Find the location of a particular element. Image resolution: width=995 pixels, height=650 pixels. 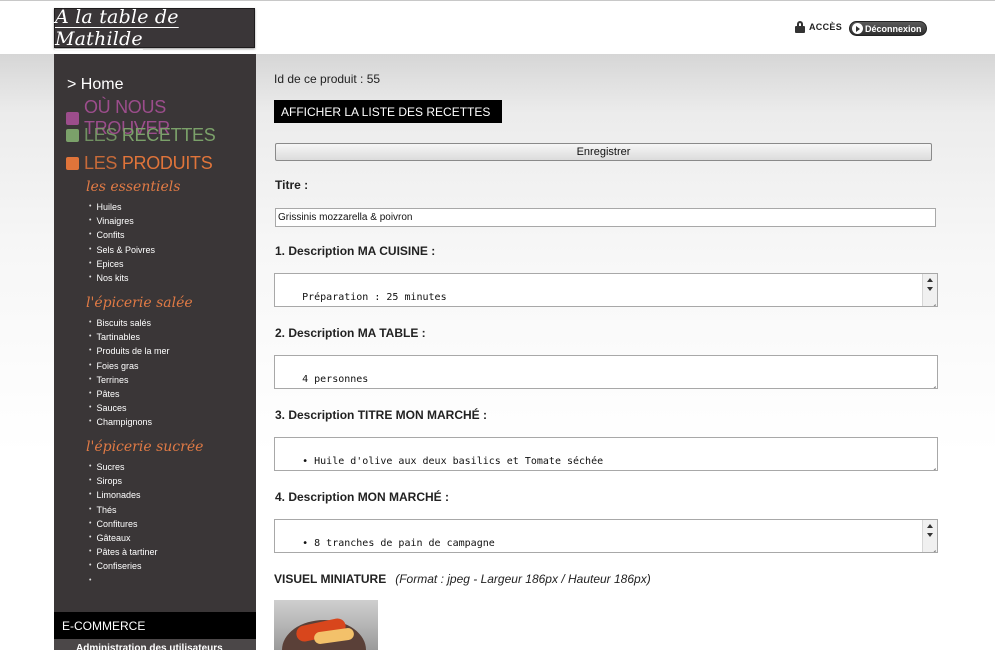

desc3-label: 3. Description TITRE MON MARCHÉ : is located at coordinates (381, 415).